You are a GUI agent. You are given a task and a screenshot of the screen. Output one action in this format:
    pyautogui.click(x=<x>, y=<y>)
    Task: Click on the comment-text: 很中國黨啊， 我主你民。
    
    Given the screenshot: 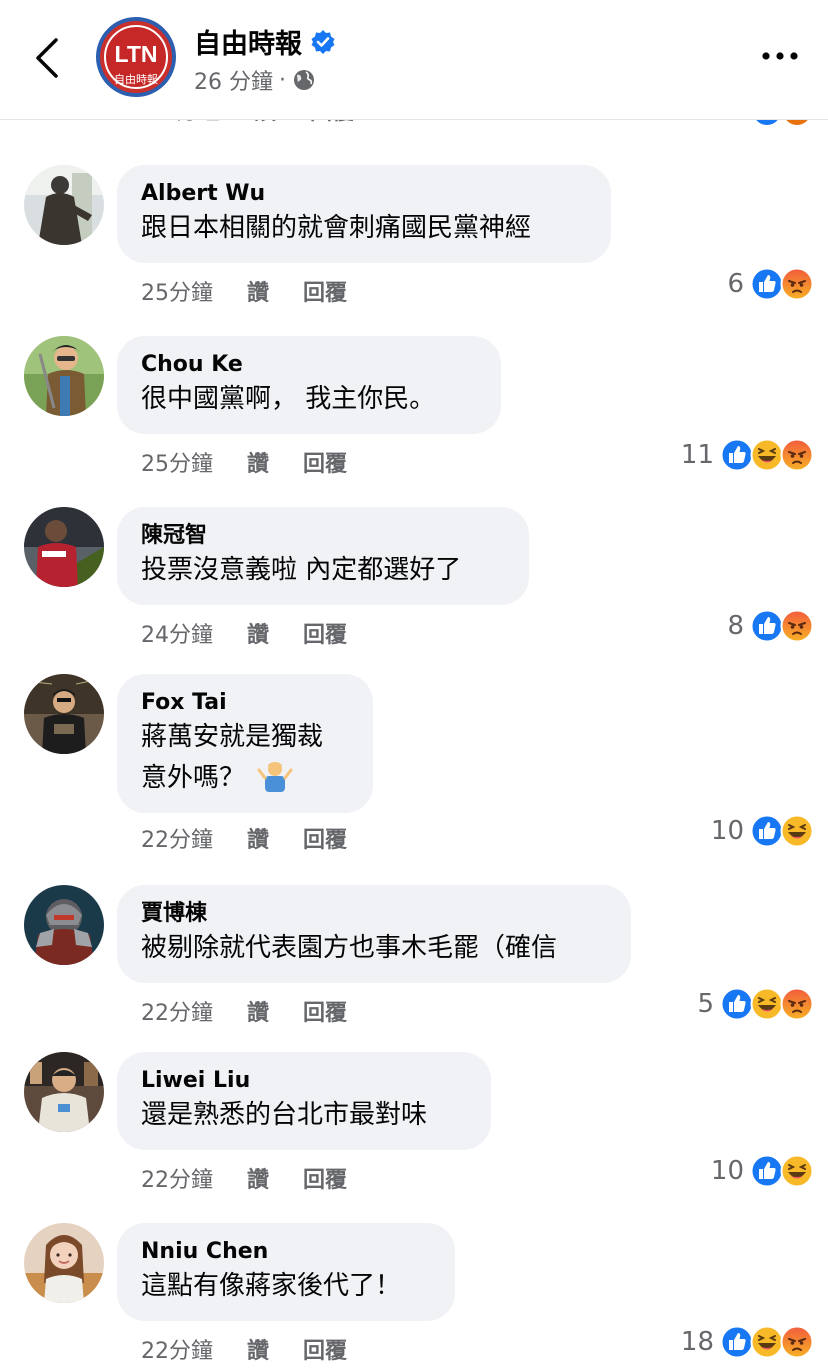 What is the action you would take?
    pyautogui.click(x=288, y=399)
    